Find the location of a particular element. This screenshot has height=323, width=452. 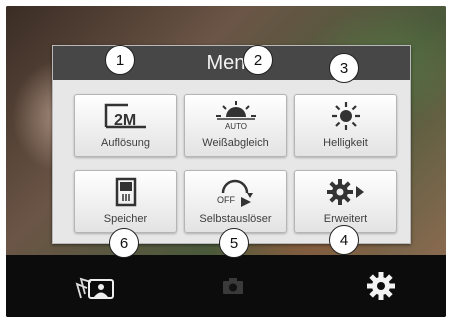

callout-marker: 1 is located at coordinates (120, 60).